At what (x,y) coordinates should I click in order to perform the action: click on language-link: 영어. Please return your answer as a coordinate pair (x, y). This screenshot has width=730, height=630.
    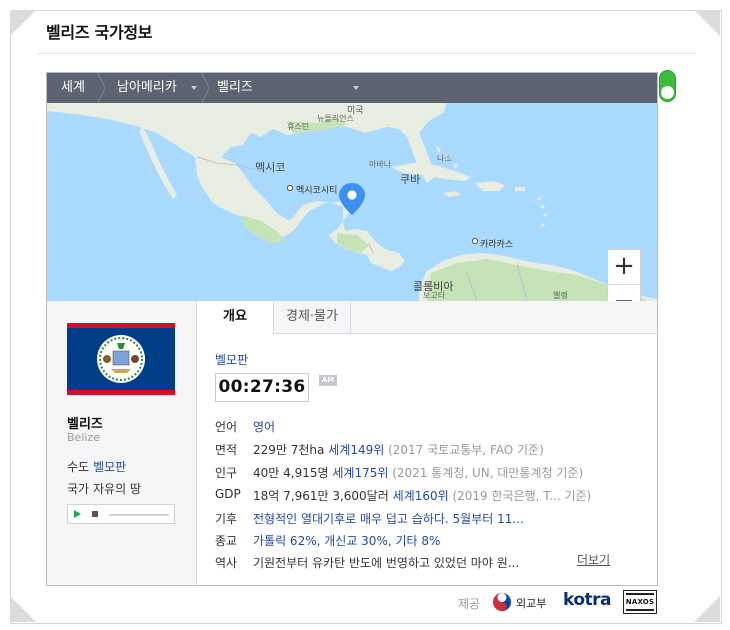
    Looking at the image, I should click on (264, 426).